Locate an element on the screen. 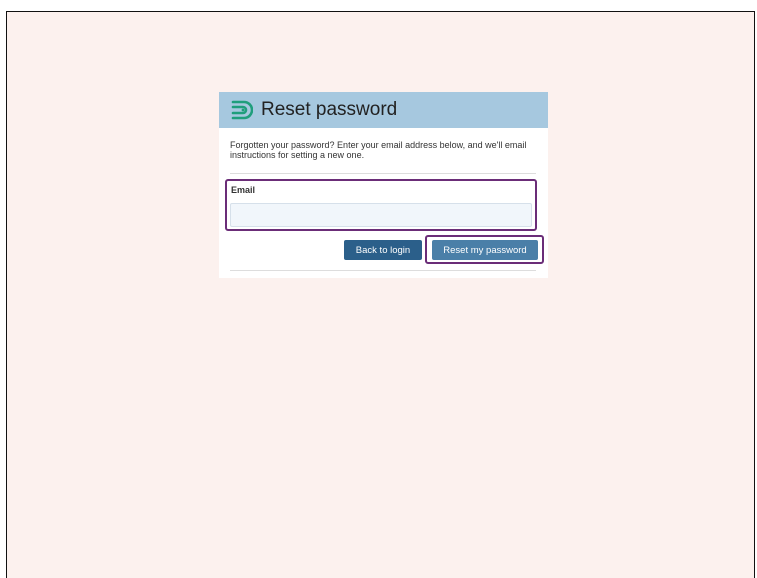 This screenshot has width=757, height=578. back-to-login-button: Back to login is located at coordinates (383, 250).